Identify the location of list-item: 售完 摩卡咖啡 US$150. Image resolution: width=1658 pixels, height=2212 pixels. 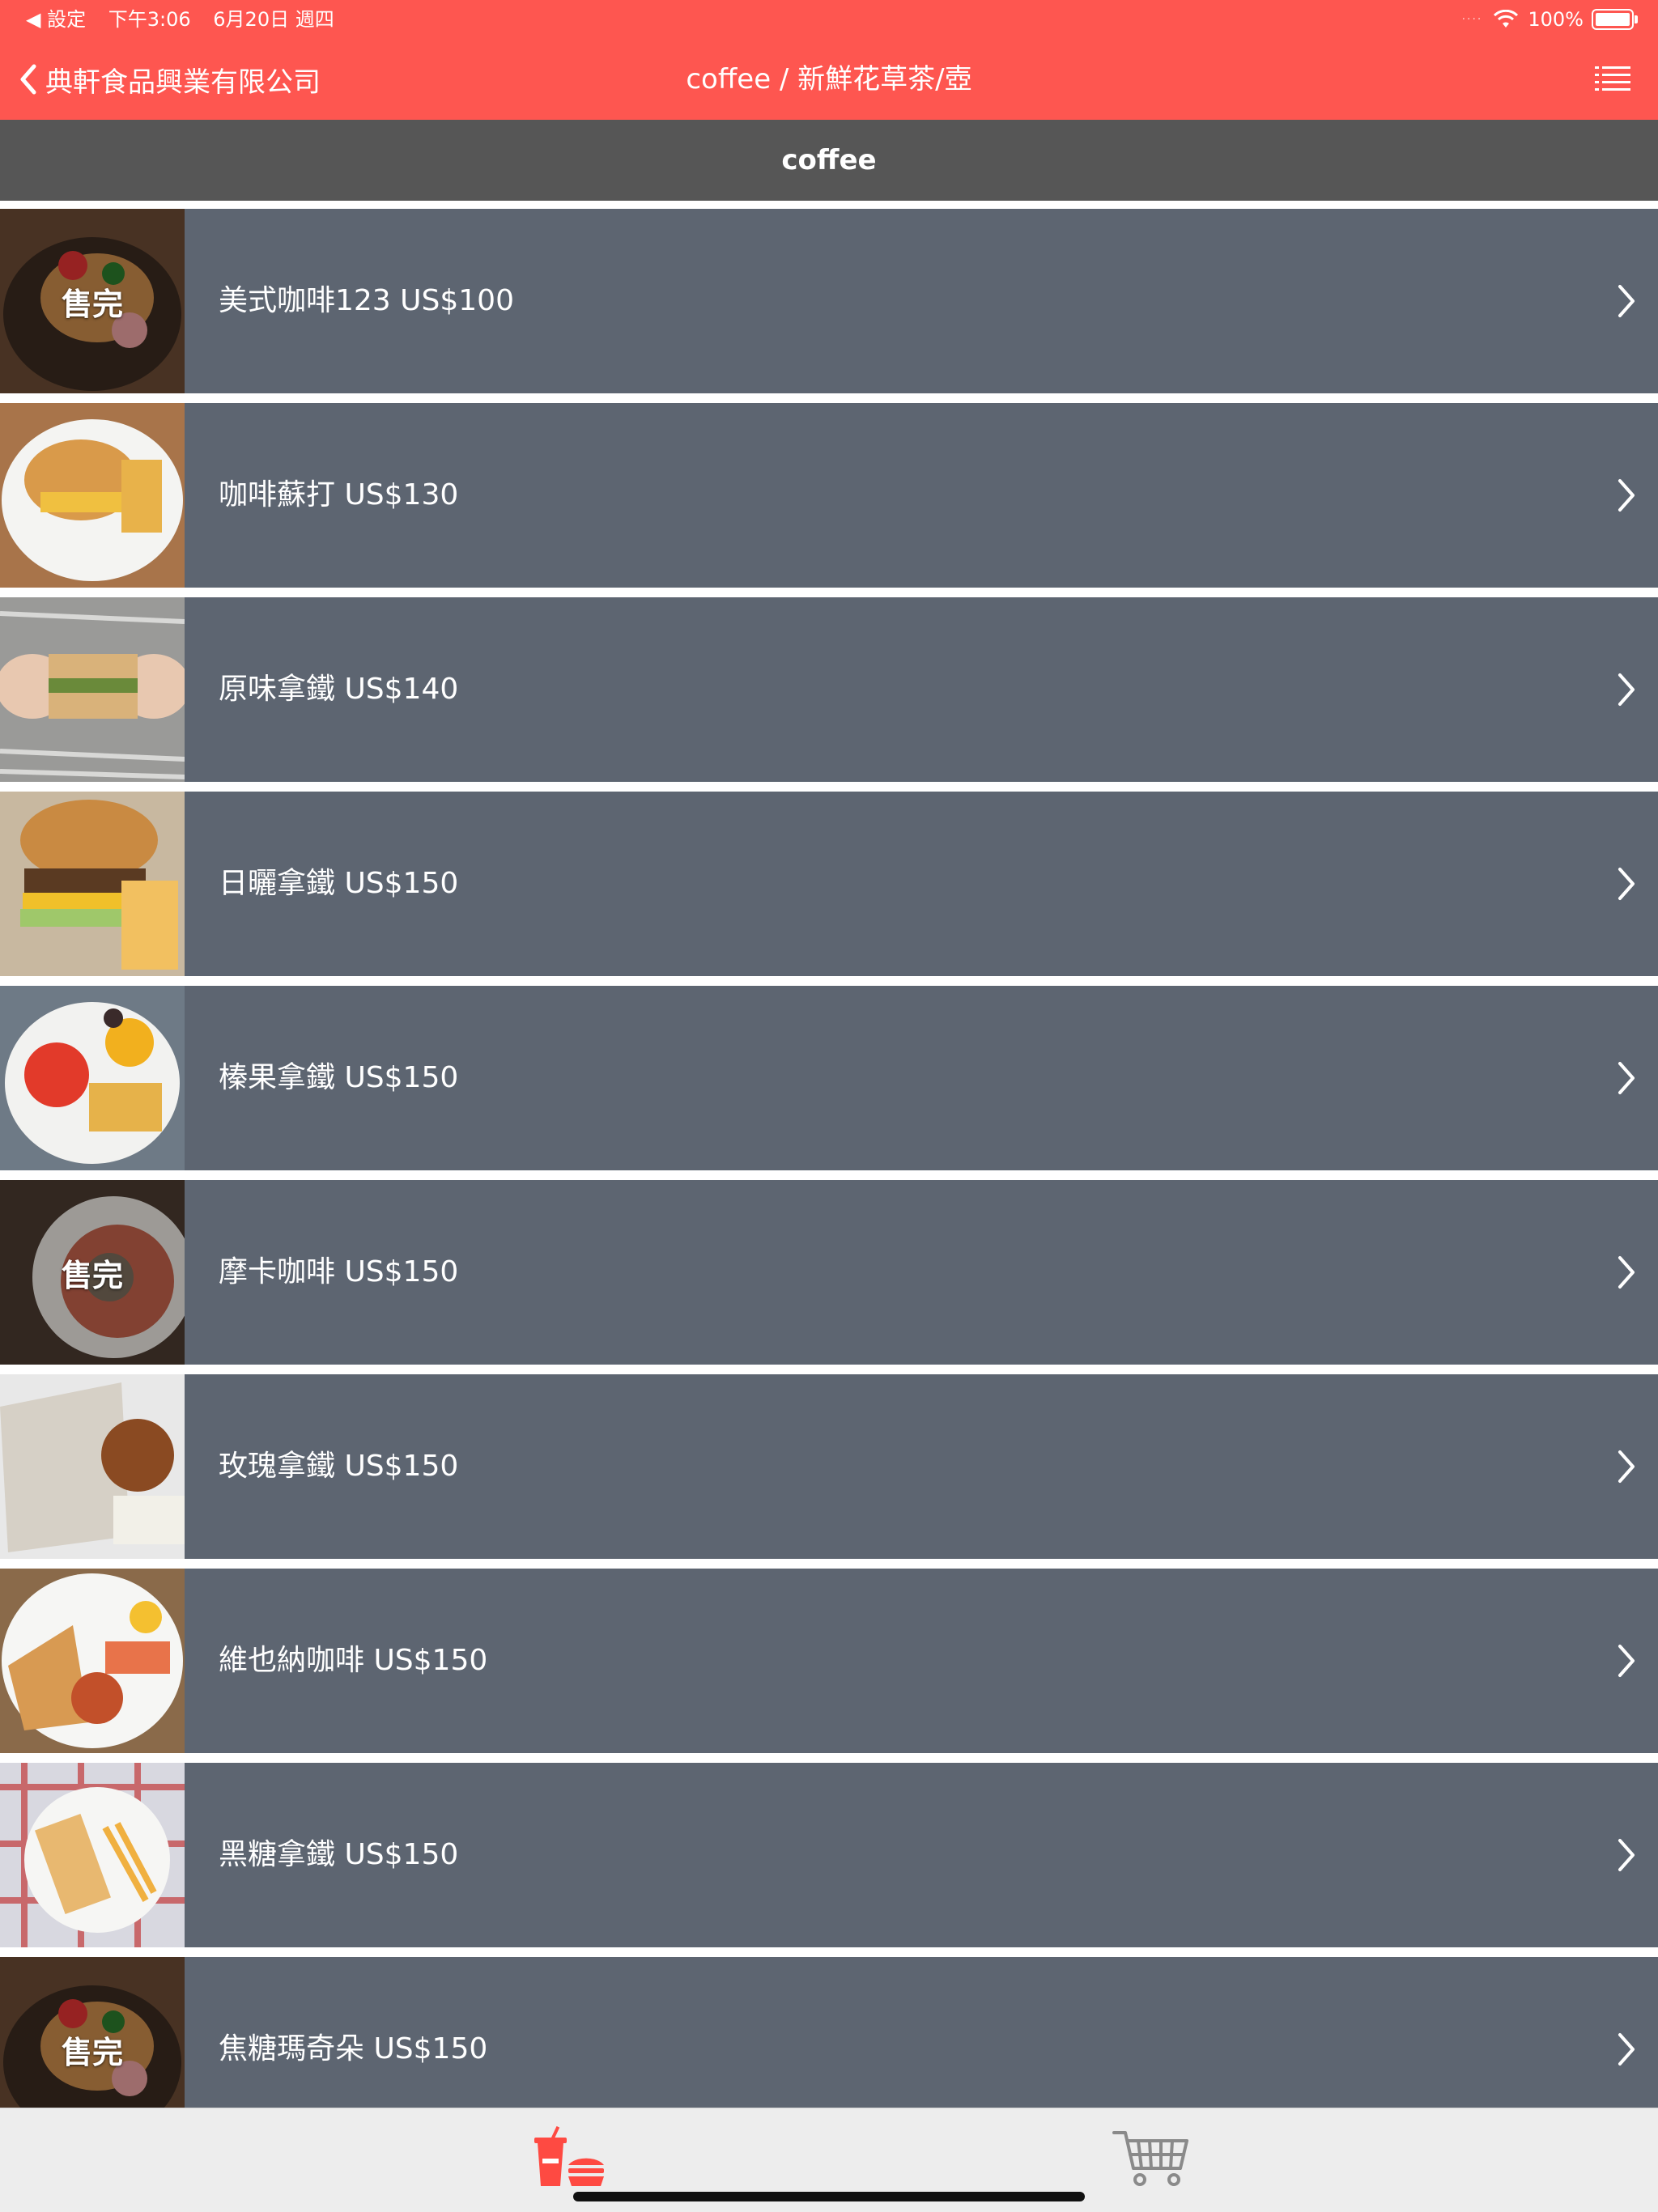
(829, 1272).